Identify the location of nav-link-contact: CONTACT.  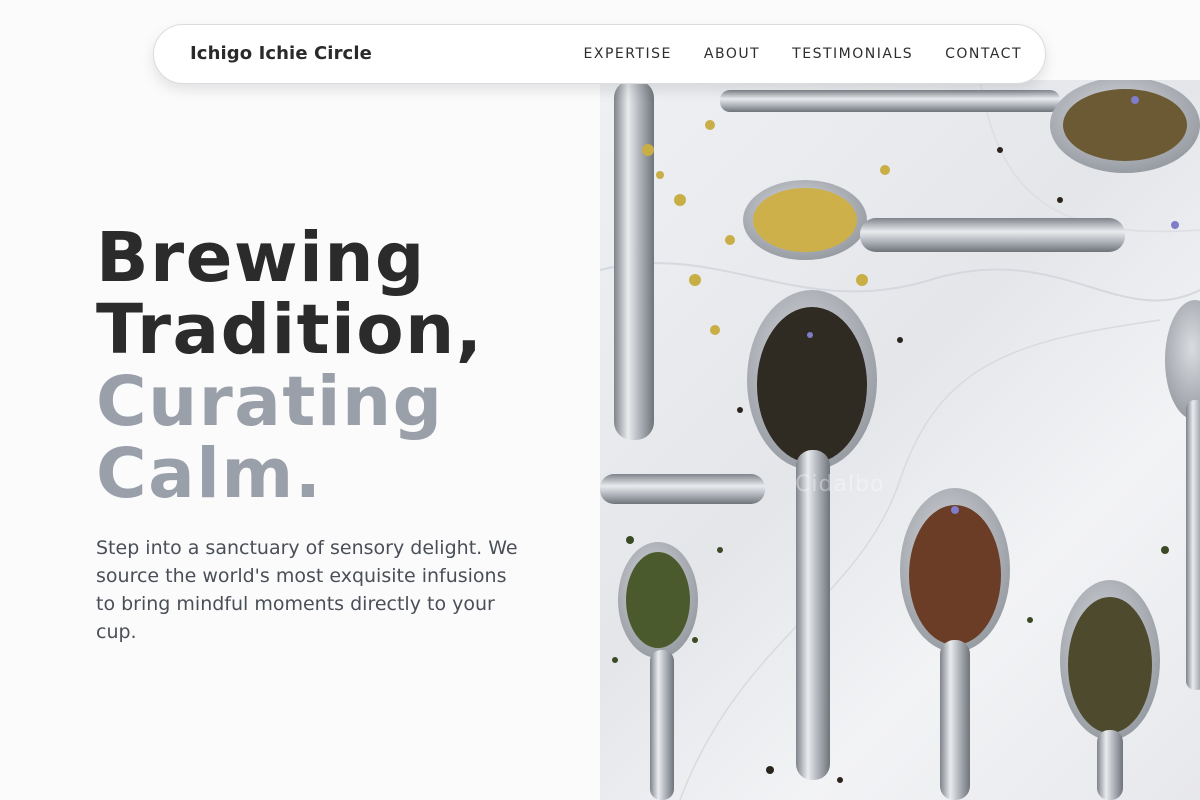
(983, 54).